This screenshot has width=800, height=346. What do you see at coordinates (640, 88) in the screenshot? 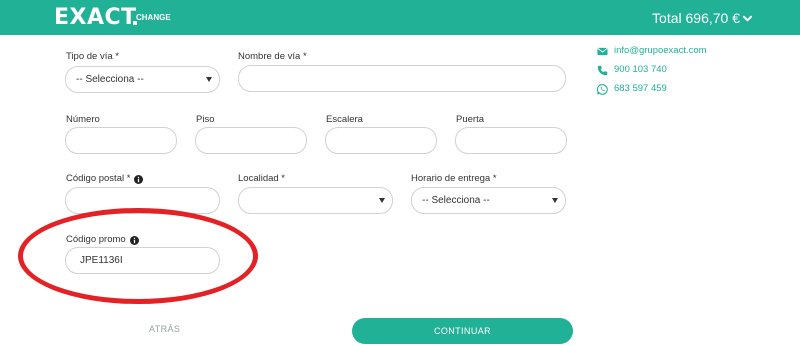
I see `whatsapp-text: 683 597 459` at bounding box center [640, 88].